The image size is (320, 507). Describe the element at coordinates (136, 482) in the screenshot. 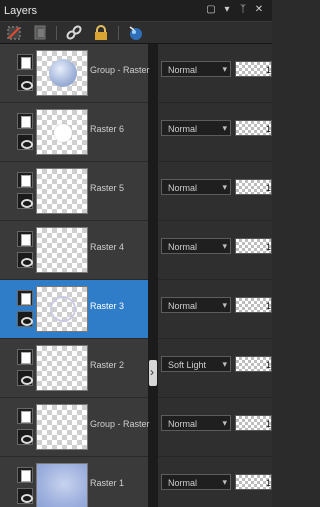

I see `layer-row: Raster 1 Normal ▾ 100` at that location.